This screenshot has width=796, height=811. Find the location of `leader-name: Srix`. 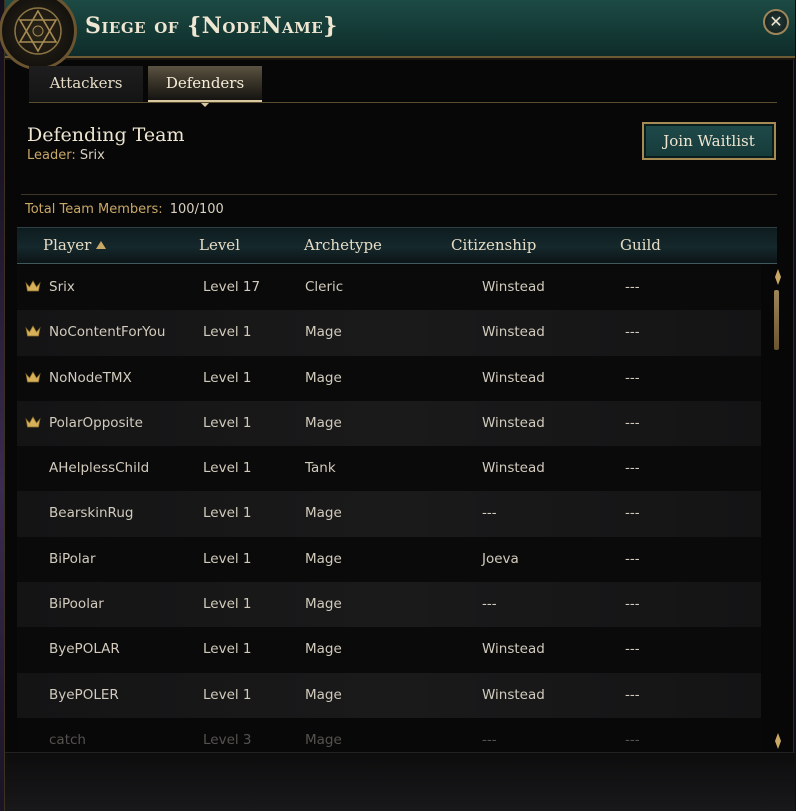

leader-name: Srix is located at coordinates (92, 155).